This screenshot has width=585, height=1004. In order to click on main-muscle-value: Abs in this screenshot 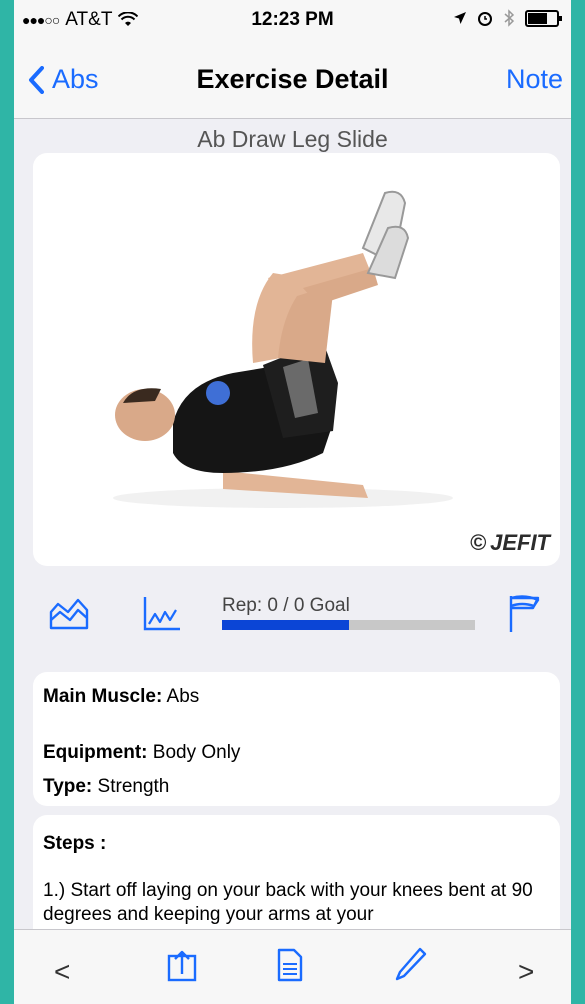, I will do `click(183, 696)`.